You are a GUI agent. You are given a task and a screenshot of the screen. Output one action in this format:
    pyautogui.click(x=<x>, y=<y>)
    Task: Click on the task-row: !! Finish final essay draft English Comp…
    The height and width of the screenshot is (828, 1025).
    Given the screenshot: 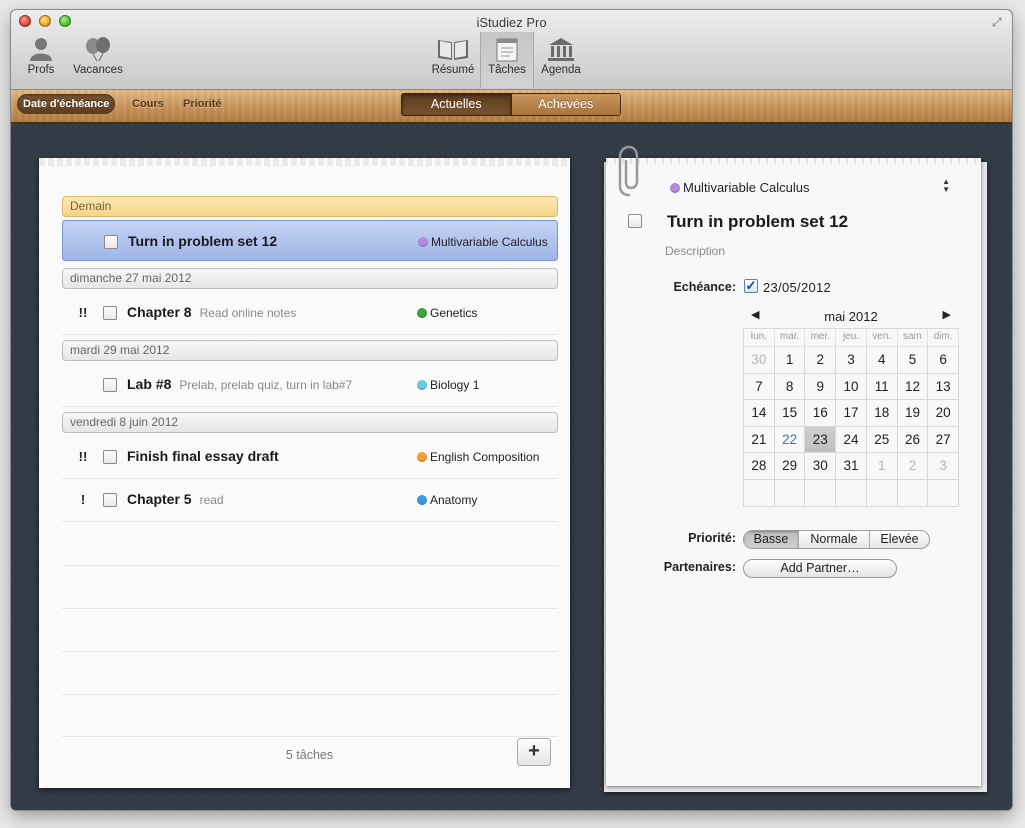 What is the action you would take?
    pyautogui.click(x=310, y=457)
    